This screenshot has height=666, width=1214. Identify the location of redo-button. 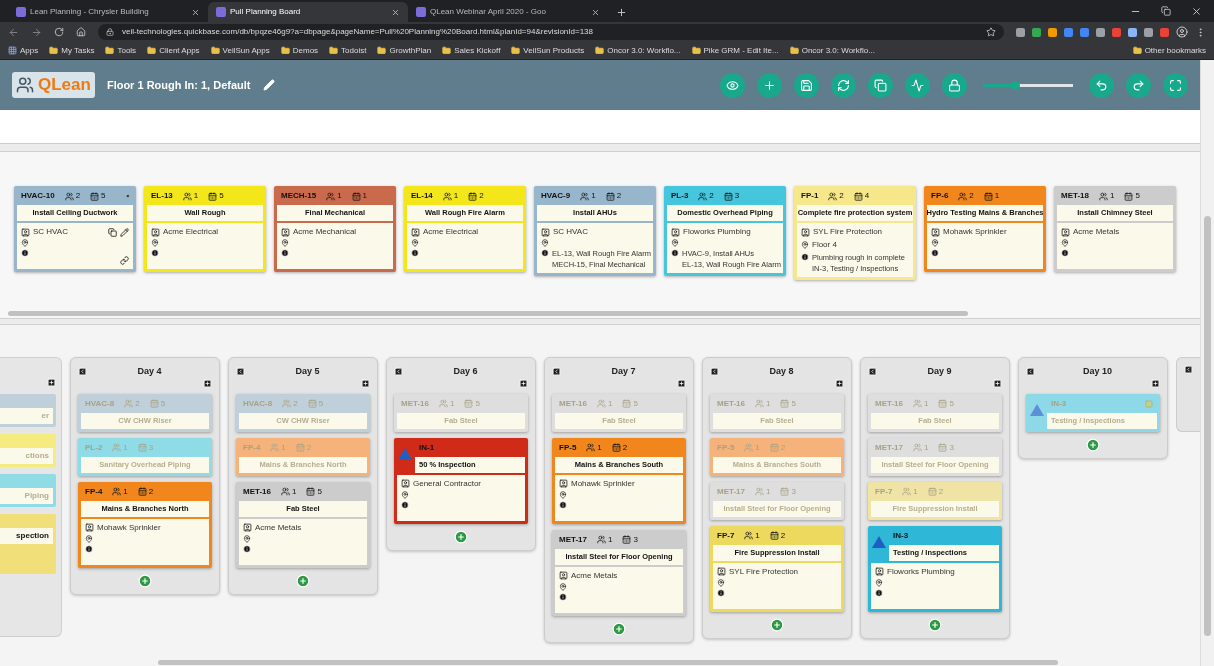
(1138, 85).